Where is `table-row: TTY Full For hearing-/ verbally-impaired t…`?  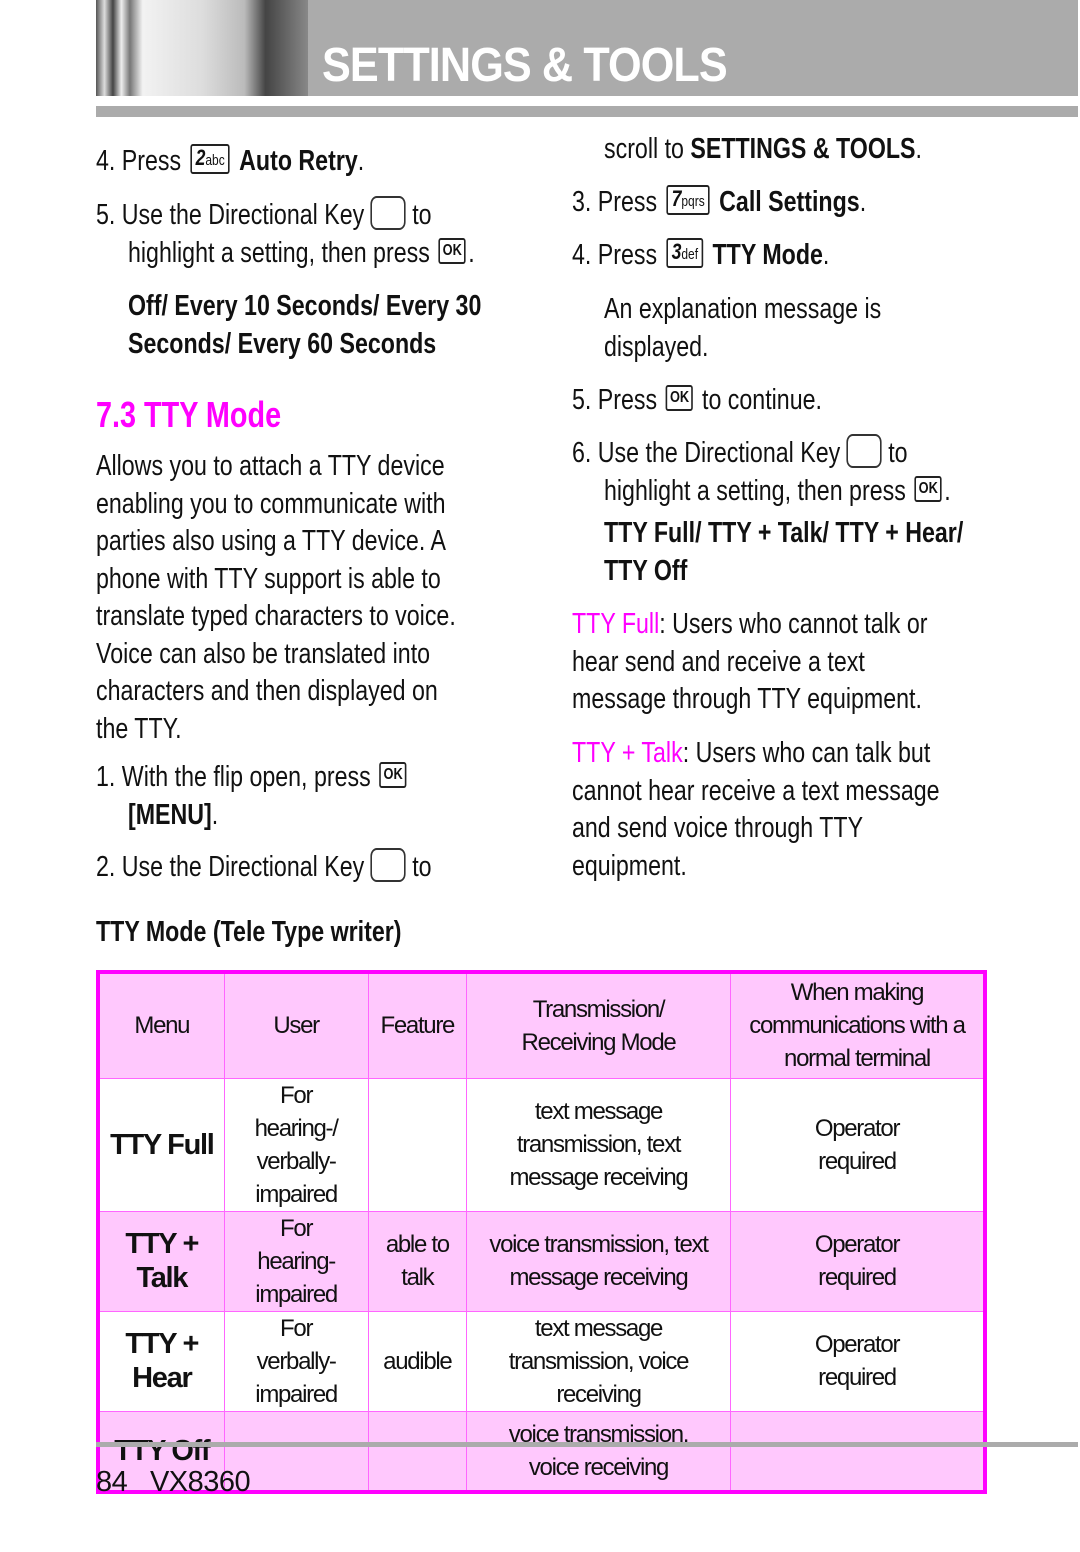
table-row: TTY Full For hearing-/ verbally-impaired t… is located at coordinates (541, 1144).